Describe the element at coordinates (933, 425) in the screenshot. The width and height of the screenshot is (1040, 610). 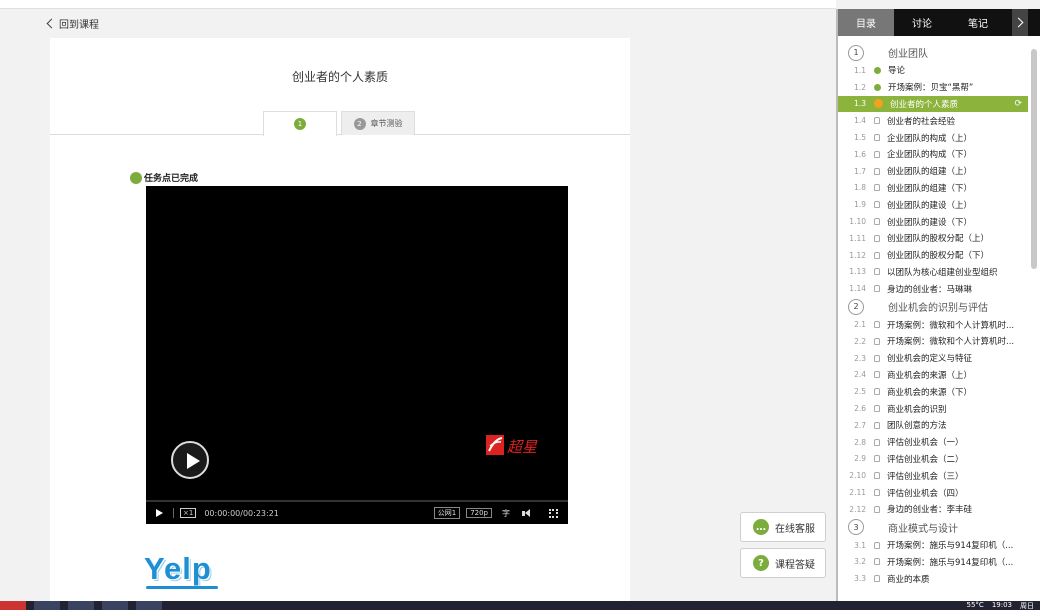
I see `toc-item: 2.7 团队创意的方法` at that location.